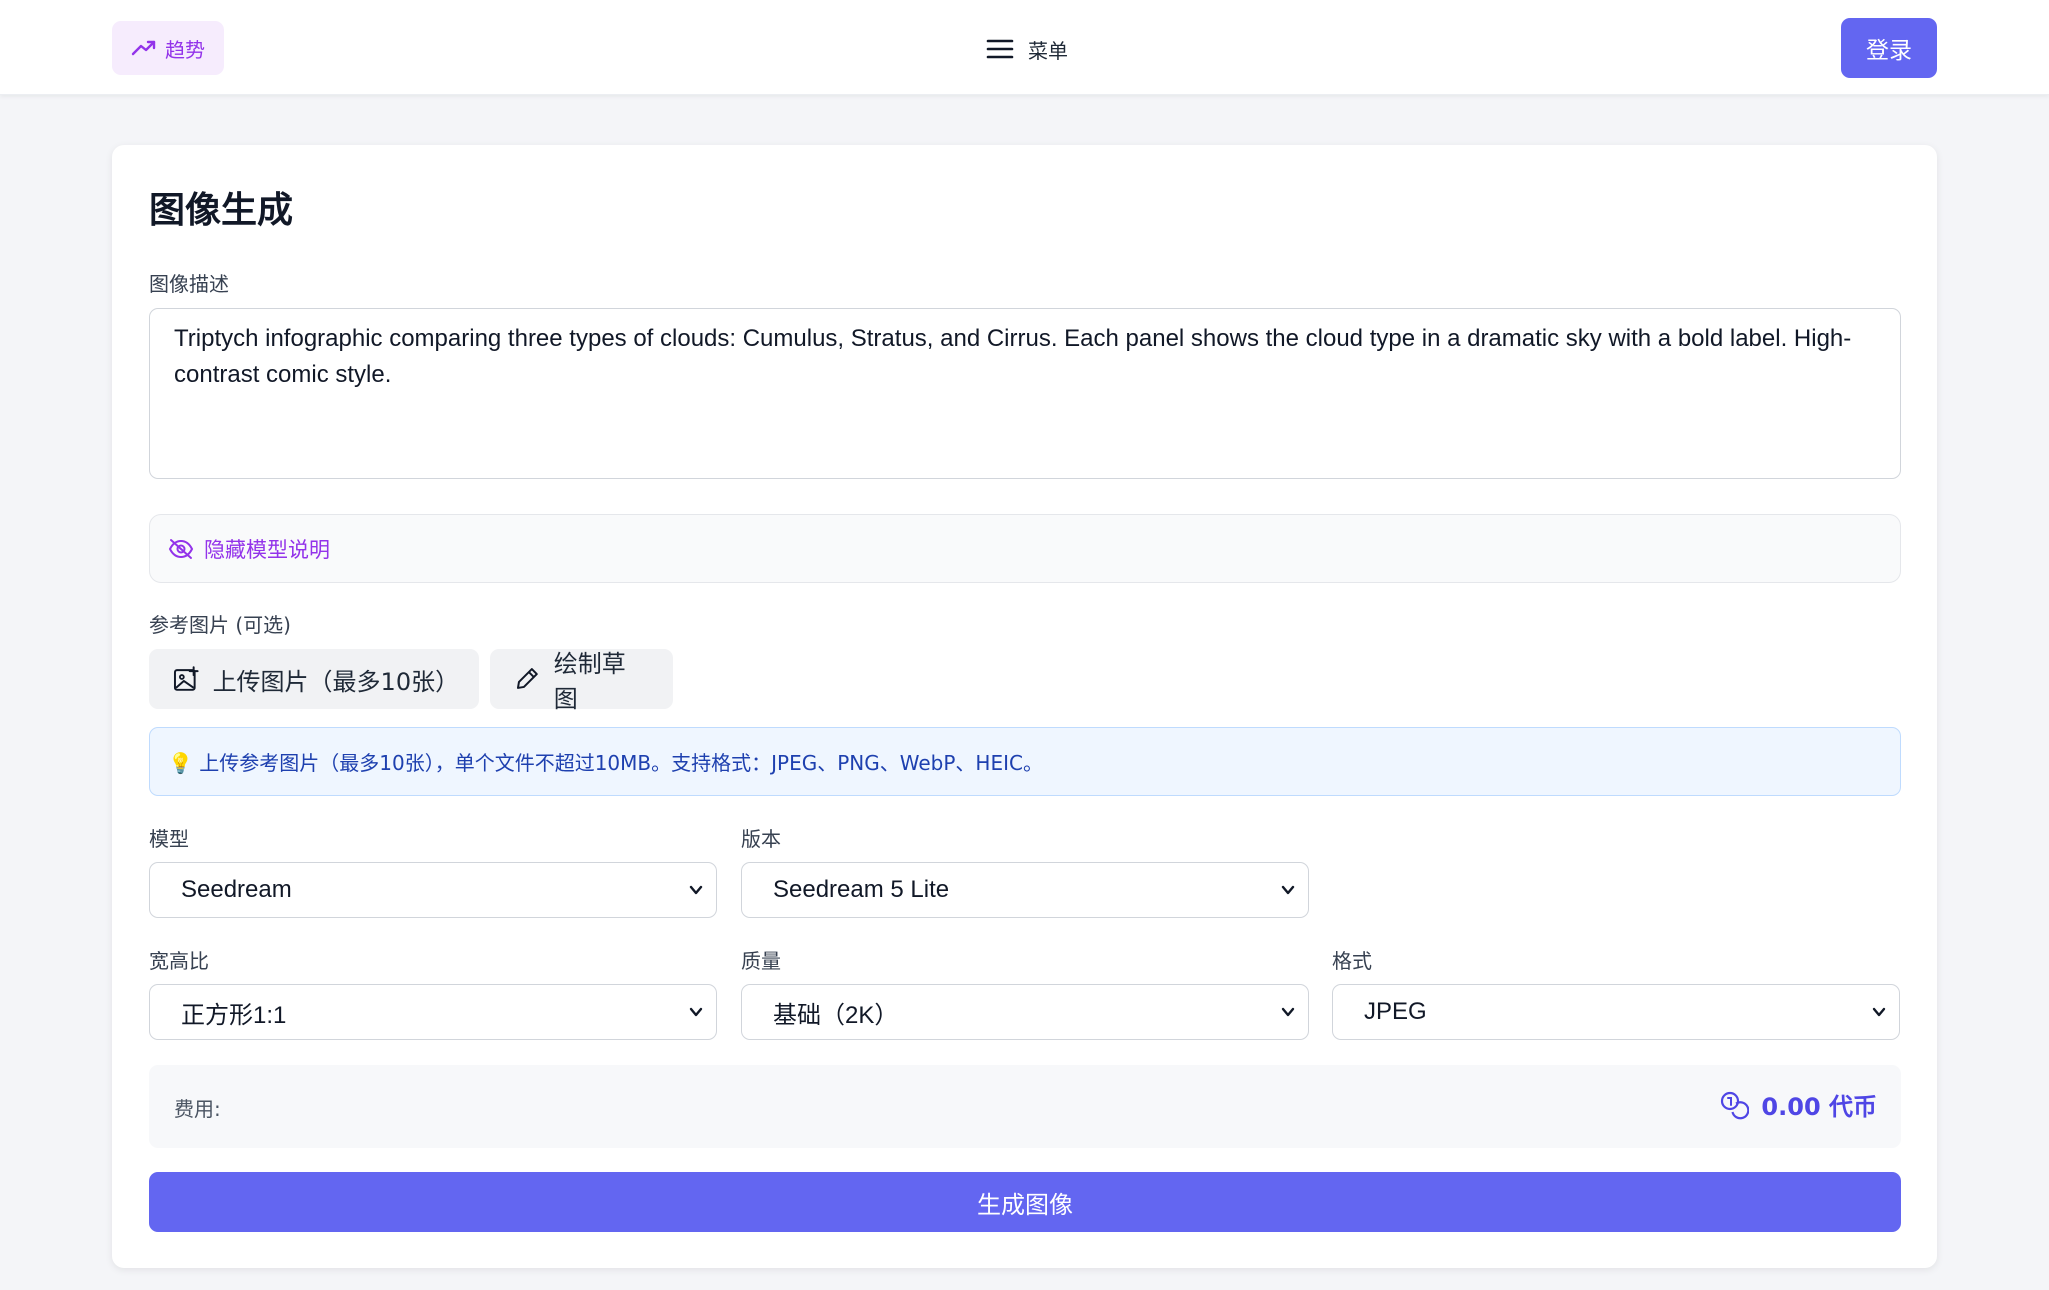 The width and height of the screenshot is (2049, 1290). Describe the element at coordinates (1889, 48) in the screenshot. I see `login-button: 登录` at that location.